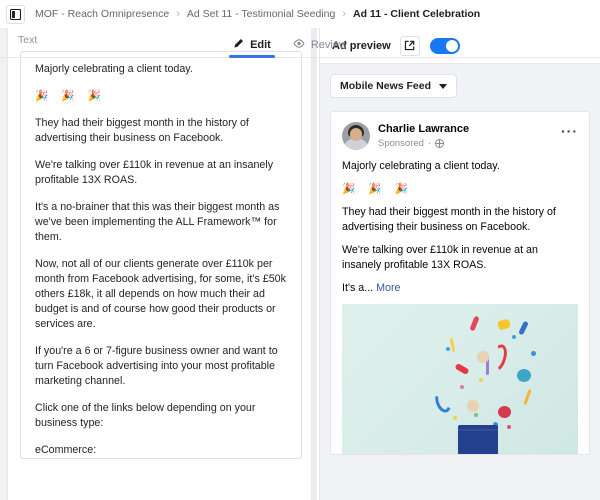  Describe the element at coordinates (462, 369) in the screenshot. I see `party-blower-red` at that location.